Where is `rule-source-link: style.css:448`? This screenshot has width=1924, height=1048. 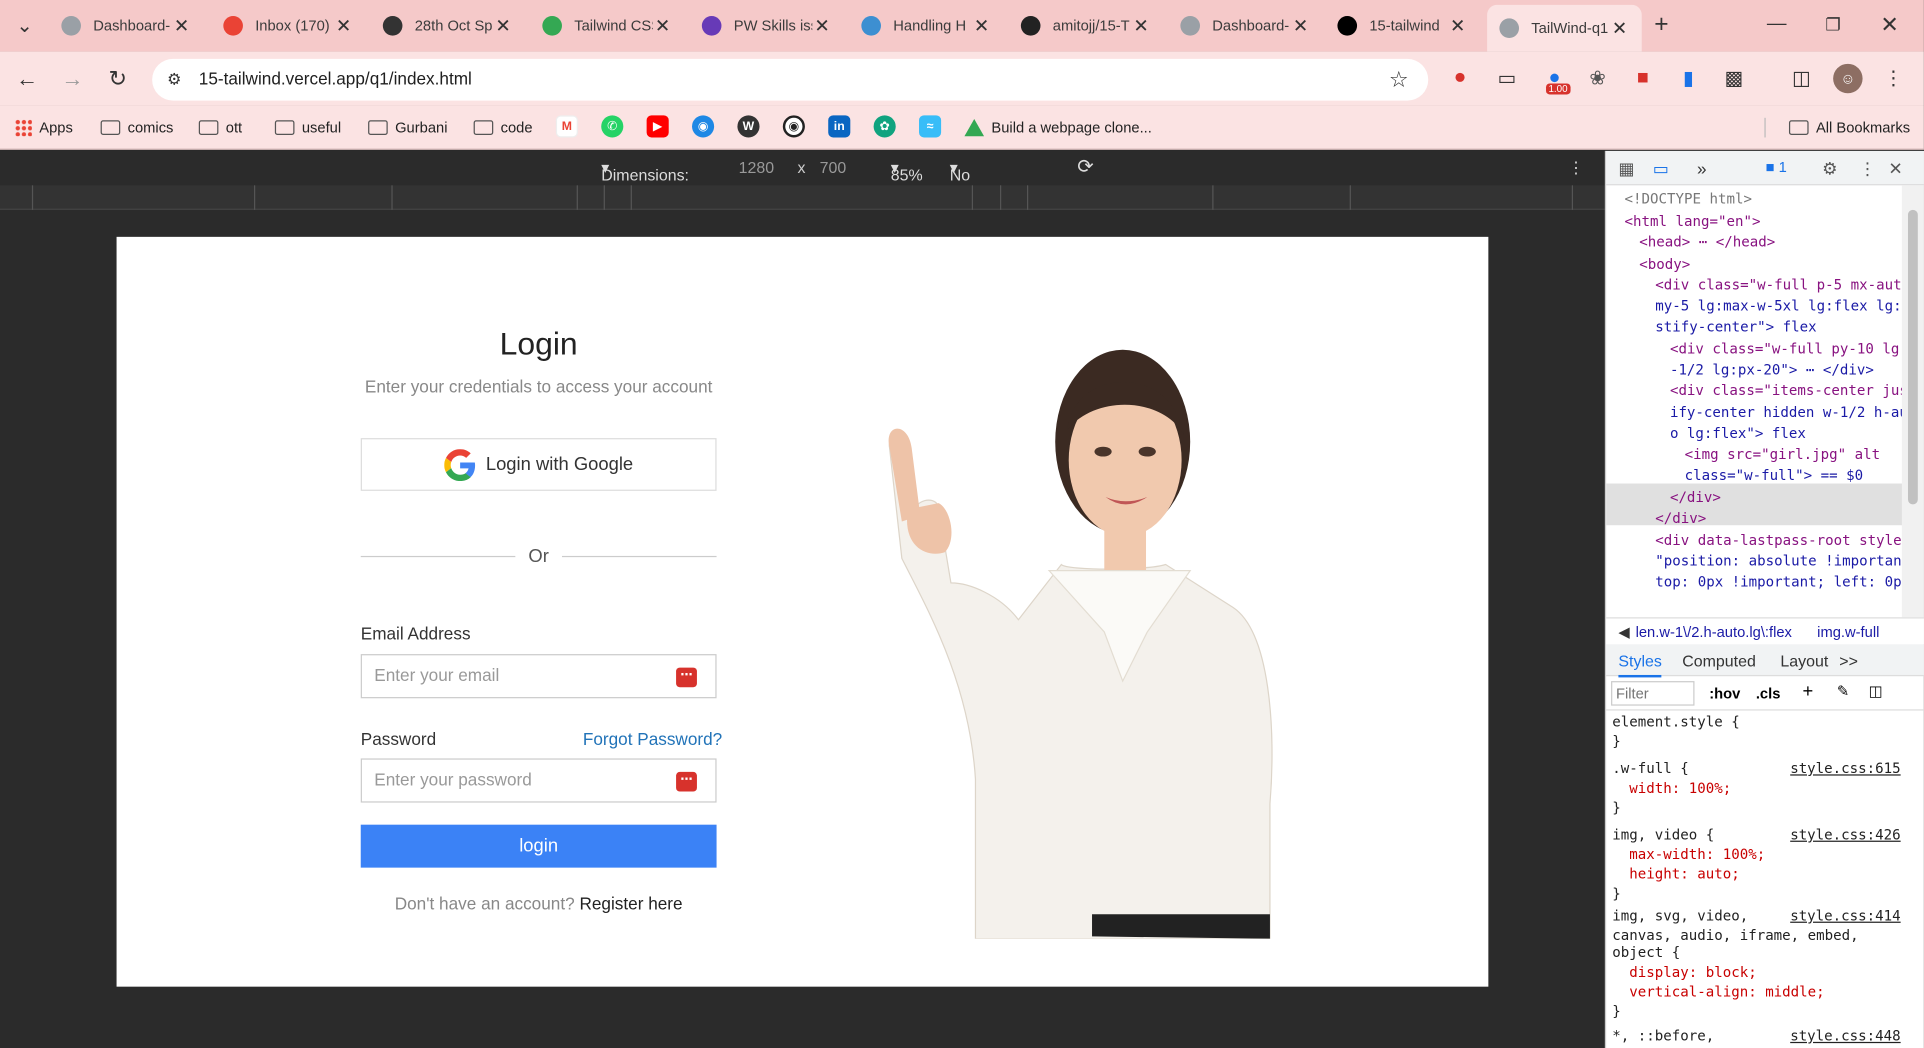 rule-source-link: style.css:448 is located at coordinates (1845, 1035).